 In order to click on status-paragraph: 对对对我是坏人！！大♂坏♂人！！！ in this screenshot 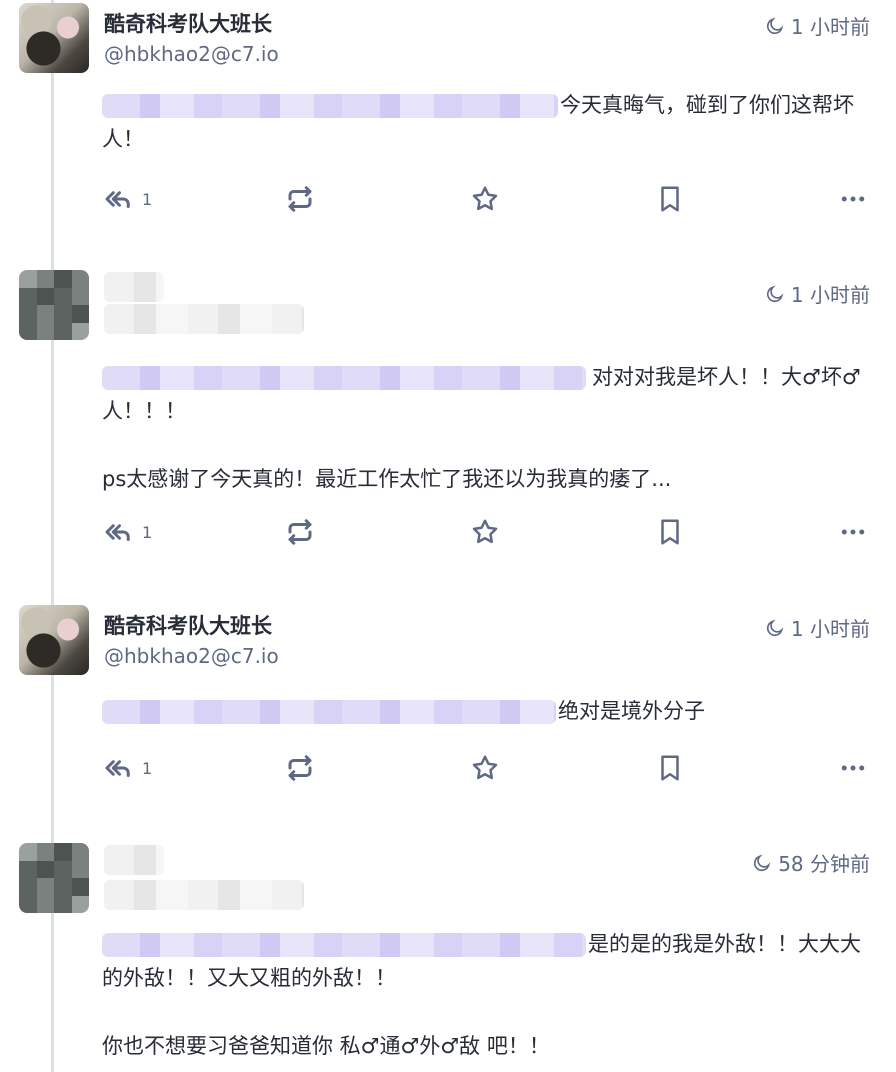, I will do `click(481, 394)`.